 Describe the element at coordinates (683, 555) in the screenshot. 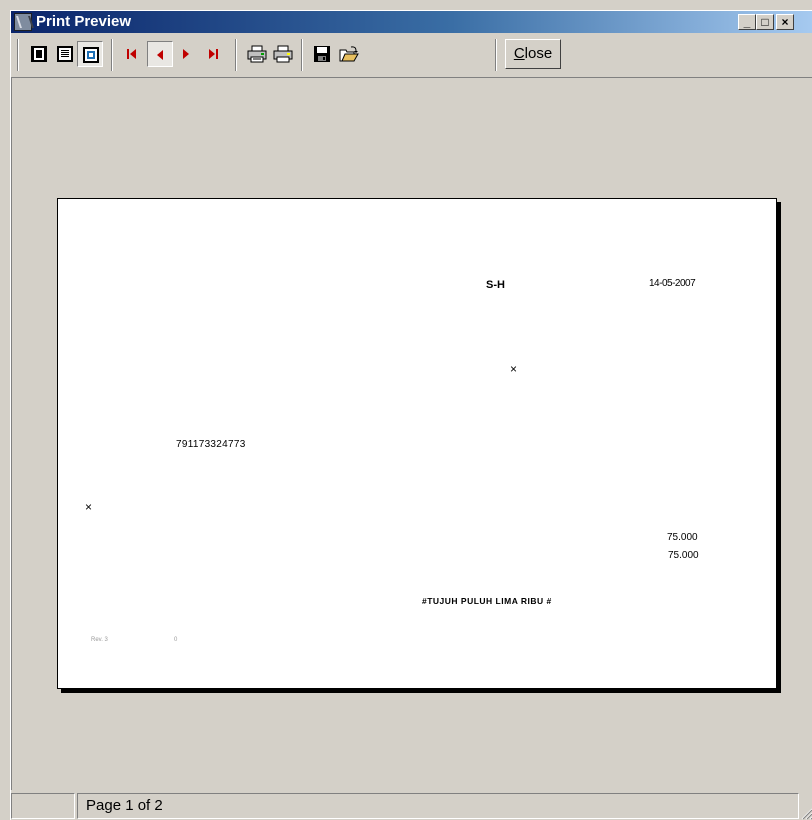

I see `doc-amount-2: 75.000` at that location.